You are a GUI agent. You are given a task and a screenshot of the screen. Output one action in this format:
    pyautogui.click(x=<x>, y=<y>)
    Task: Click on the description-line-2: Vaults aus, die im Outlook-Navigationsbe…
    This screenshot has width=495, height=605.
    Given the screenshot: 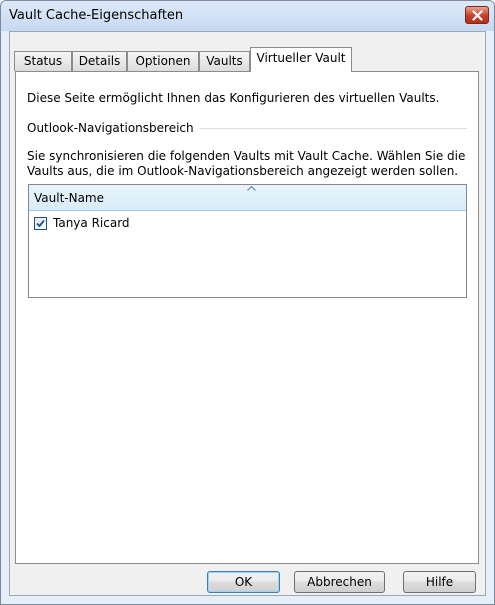 What is the action you would take?
    pyautogui.click(x=243, y=171)
    